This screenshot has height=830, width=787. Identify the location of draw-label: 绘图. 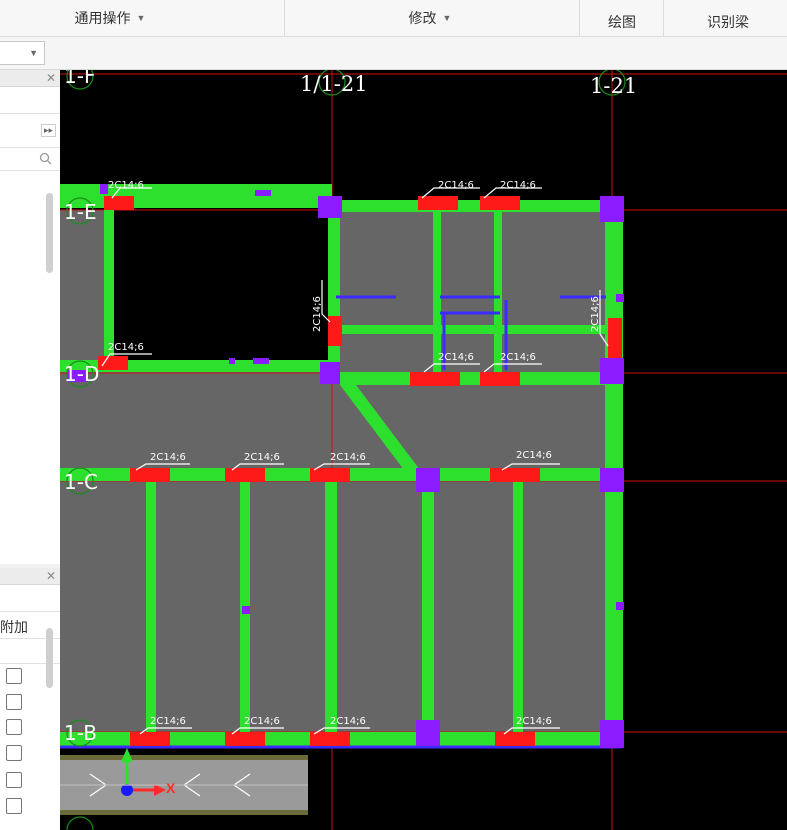
(622, 22).